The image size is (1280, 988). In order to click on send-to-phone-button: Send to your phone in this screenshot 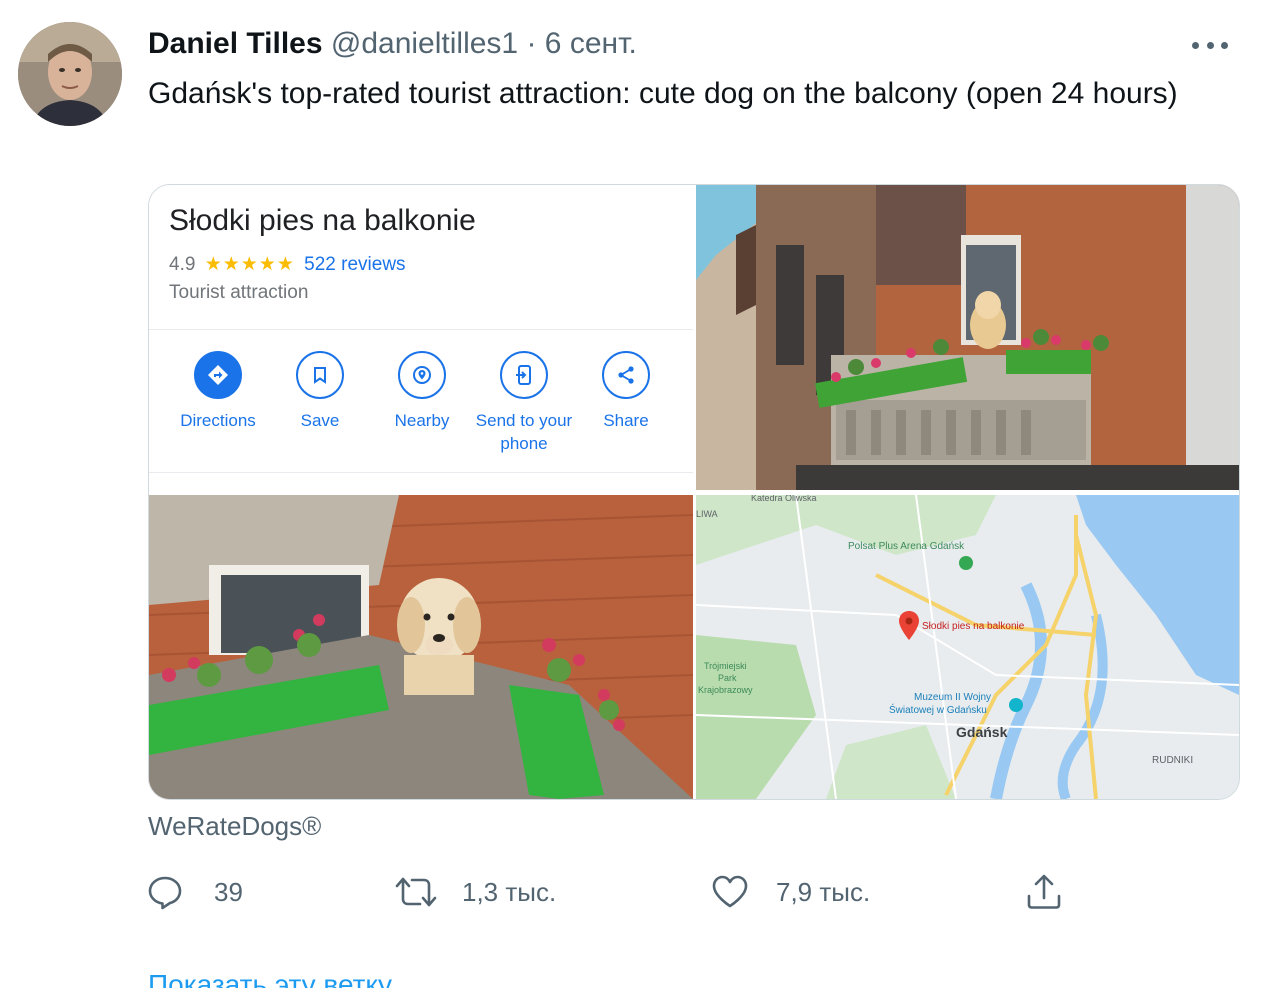, I will do `click(524, 403)`.